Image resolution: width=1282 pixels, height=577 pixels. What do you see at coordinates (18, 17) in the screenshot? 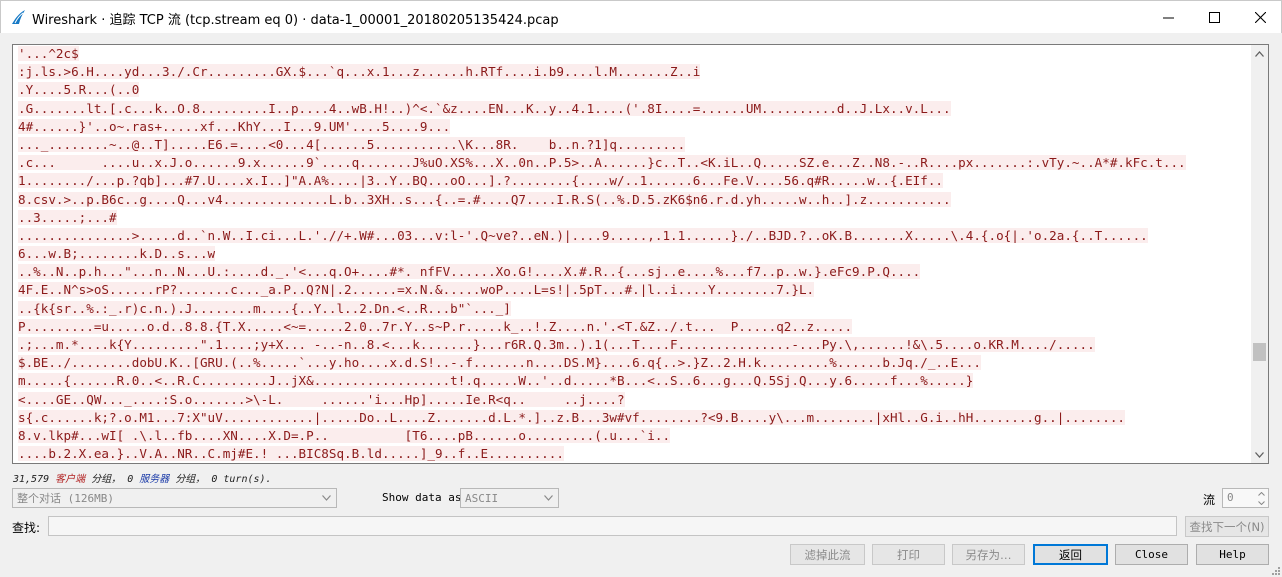
I see `wireshark-fin-icon` at bounding box center [18, 17].